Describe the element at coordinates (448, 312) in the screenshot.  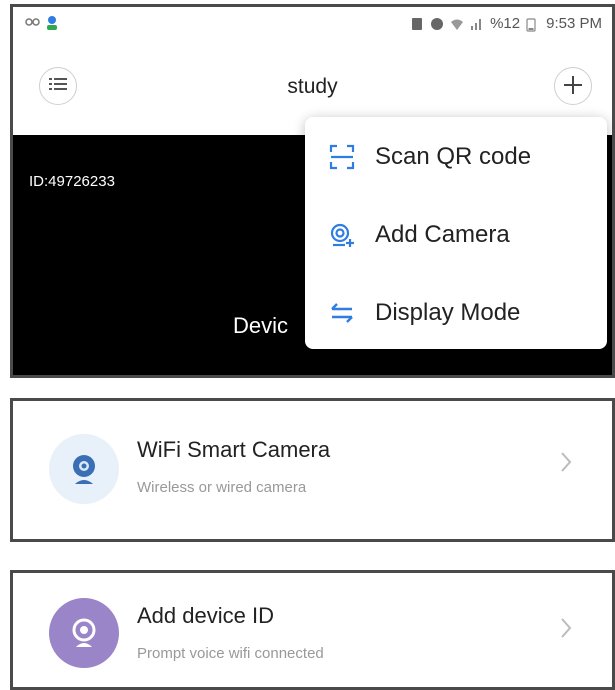
I see `menu-item-label: Display Mode` at that location.